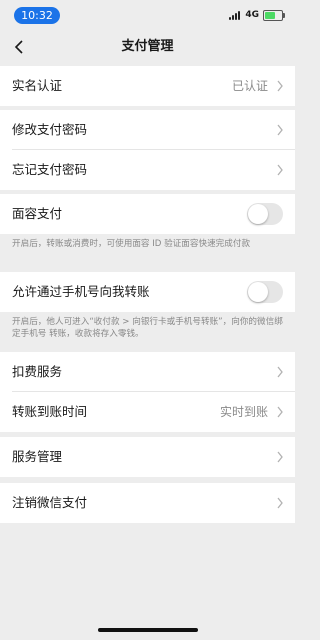 This screenshot has width=320, height=640. Describe the element at coordinates (148, 630) in the screenshot. I see `home-indicator` at that location.